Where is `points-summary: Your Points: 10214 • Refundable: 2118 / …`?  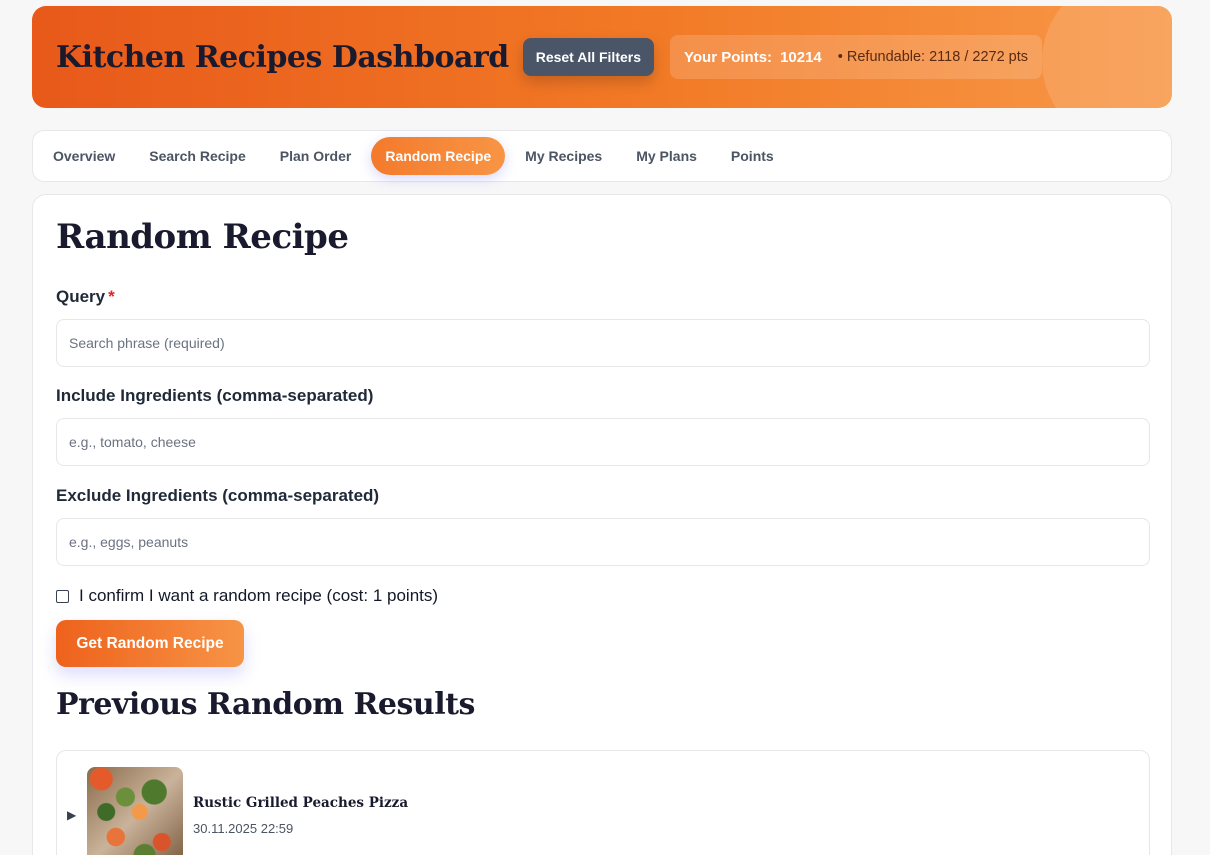 points-summary: Your Points: 10214 • Refundable: 2118 / … is located at coordinates (856, 57).